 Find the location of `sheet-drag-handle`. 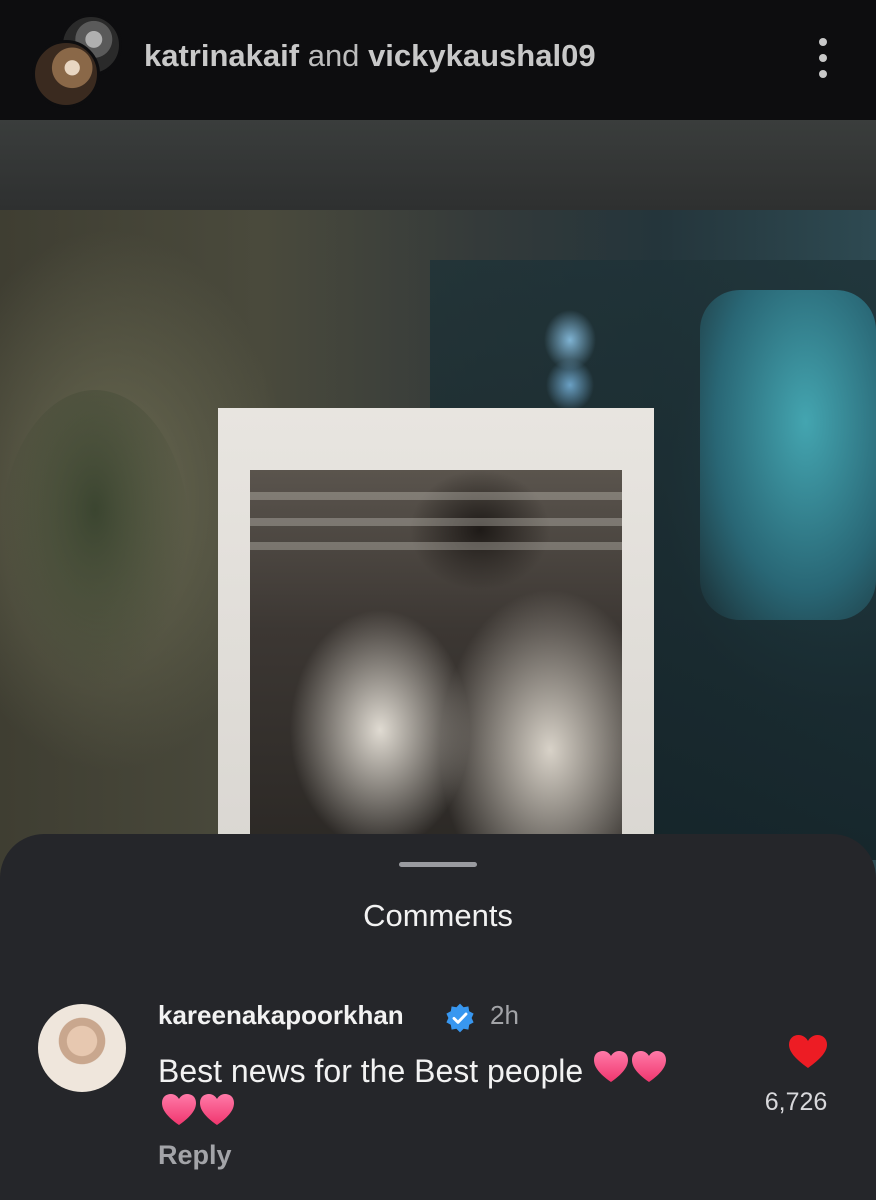

sheet-drag-handle is located at coordinates (438, 864).